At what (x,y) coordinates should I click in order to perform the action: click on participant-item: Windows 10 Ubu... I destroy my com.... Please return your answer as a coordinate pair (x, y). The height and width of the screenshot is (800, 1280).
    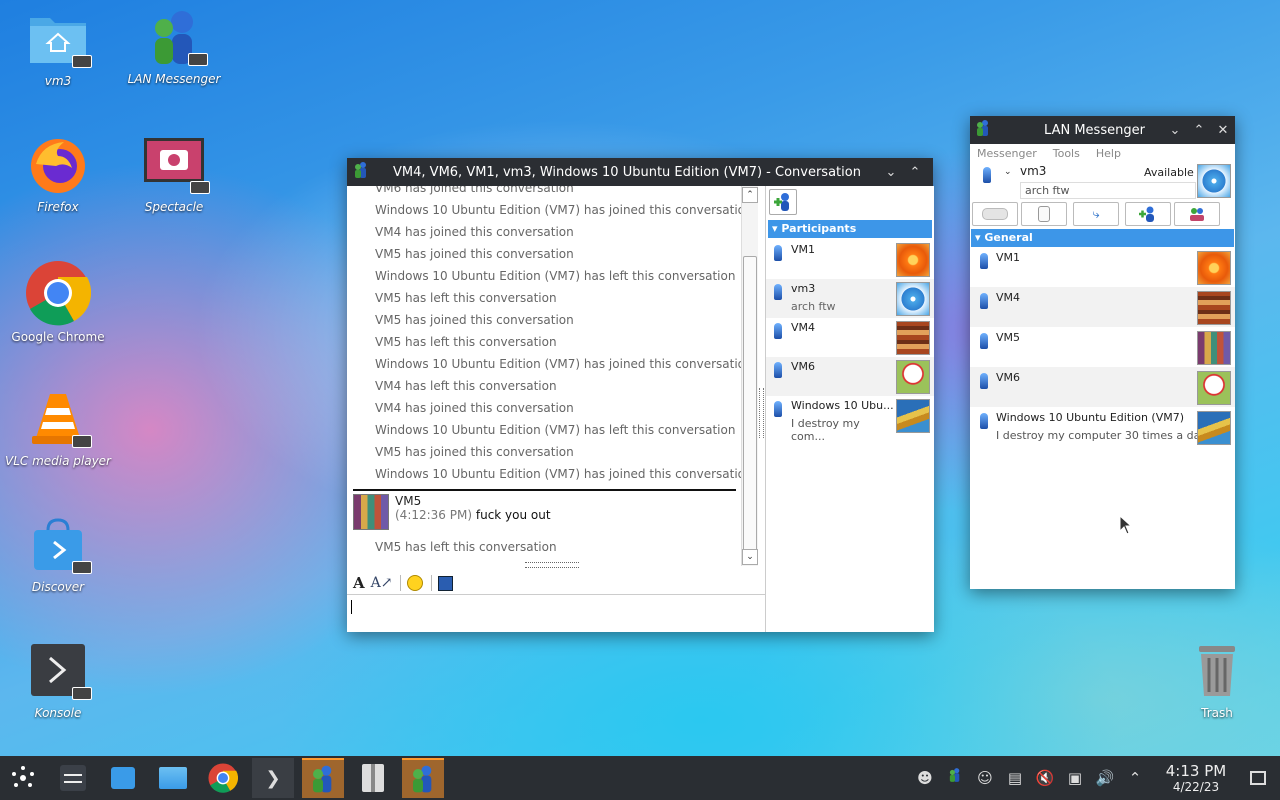
    Looking at the image, I should click on (850, 419).